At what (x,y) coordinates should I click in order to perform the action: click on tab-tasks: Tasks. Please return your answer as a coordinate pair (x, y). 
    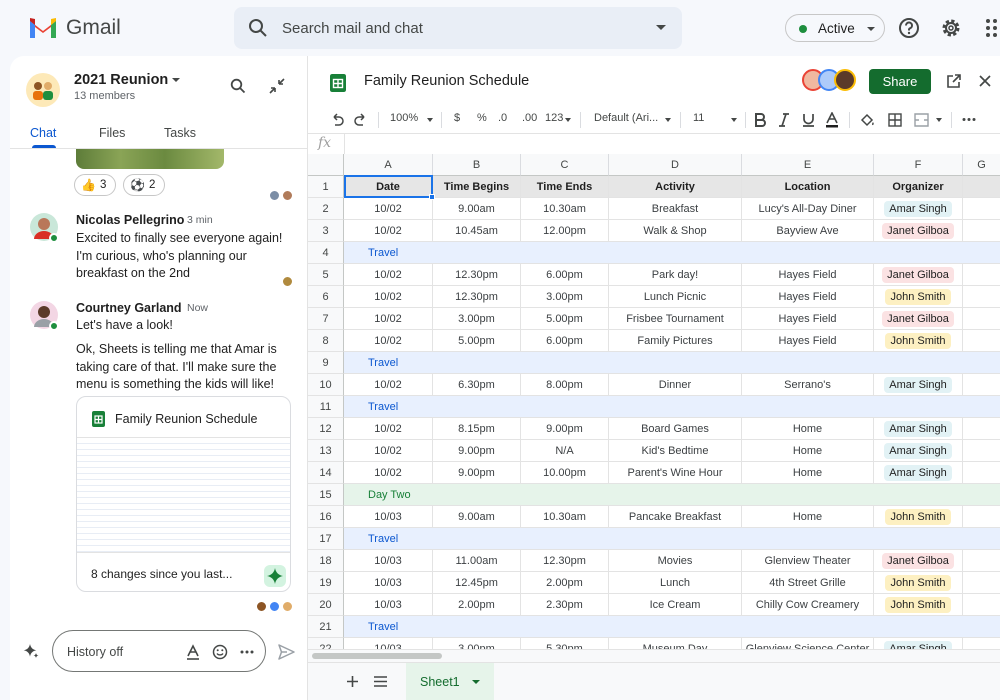
    Looking at the image, I should click on (180, 133).